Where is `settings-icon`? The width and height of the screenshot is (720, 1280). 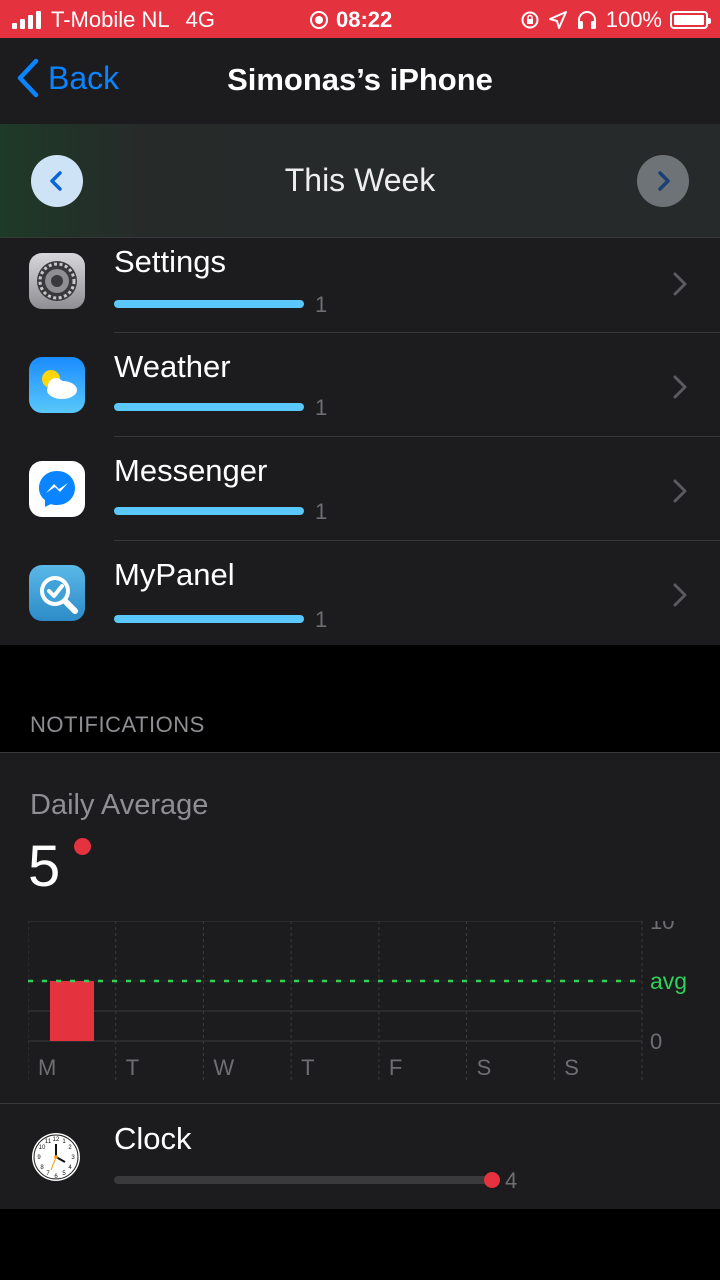
settings-icon is located at coordinates (57, 281).